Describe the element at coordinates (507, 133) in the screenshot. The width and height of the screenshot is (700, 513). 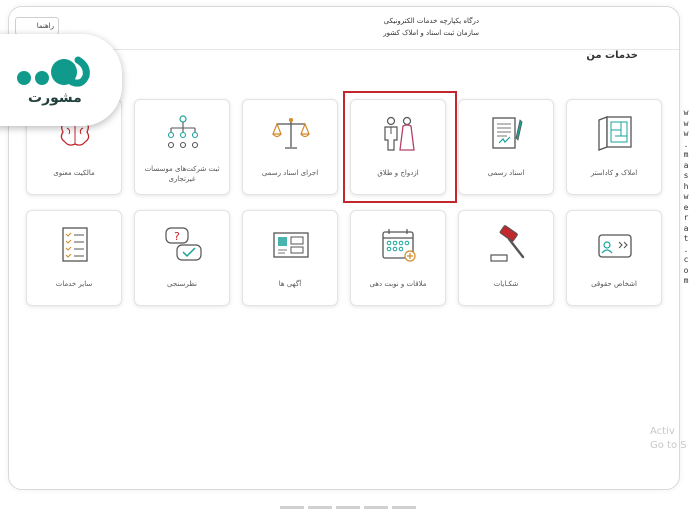
I see `document-sign-icon` at that location.